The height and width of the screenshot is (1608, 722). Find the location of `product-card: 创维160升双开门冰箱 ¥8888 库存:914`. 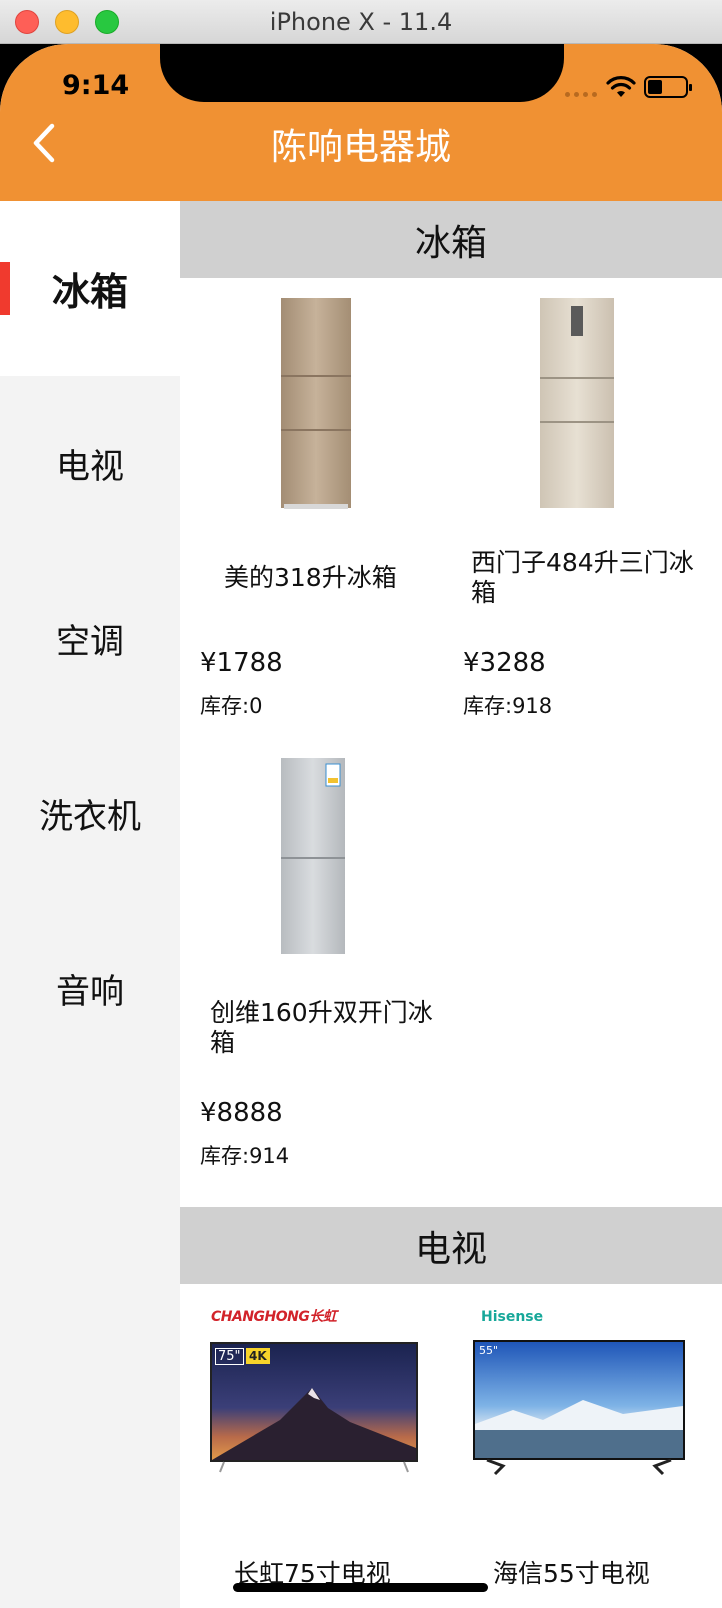

product-card: 创维160升双开门冰箱 ¥8888 库存:914 is located at coordinates (315, 973).